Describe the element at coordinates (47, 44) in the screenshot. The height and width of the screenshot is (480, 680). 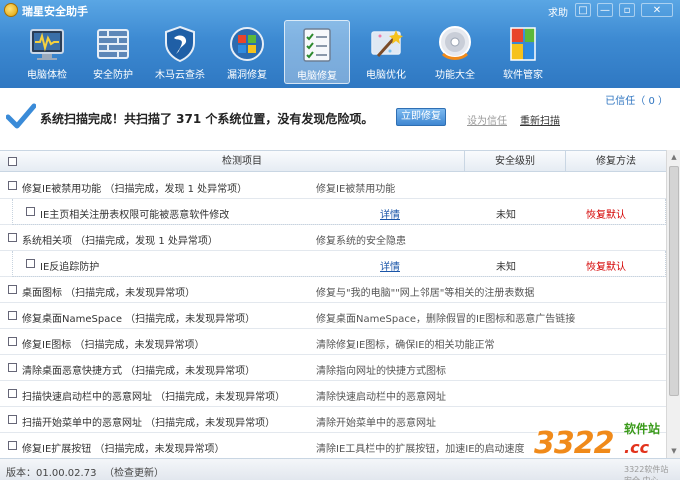
I see `monitor-pulse-icon` at that location.